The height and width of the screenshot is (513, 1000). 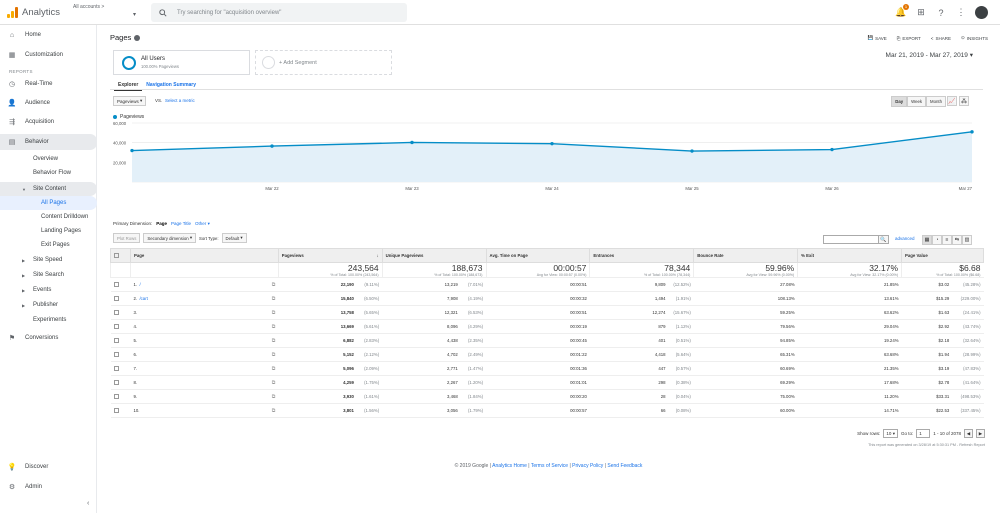 What do you see at coordinates (929, 55) in the screenshot?
I see `date-range-picker: Mar 21, 2019 - Mar 27, 2019 ▾` at bounding box center [929, 55].